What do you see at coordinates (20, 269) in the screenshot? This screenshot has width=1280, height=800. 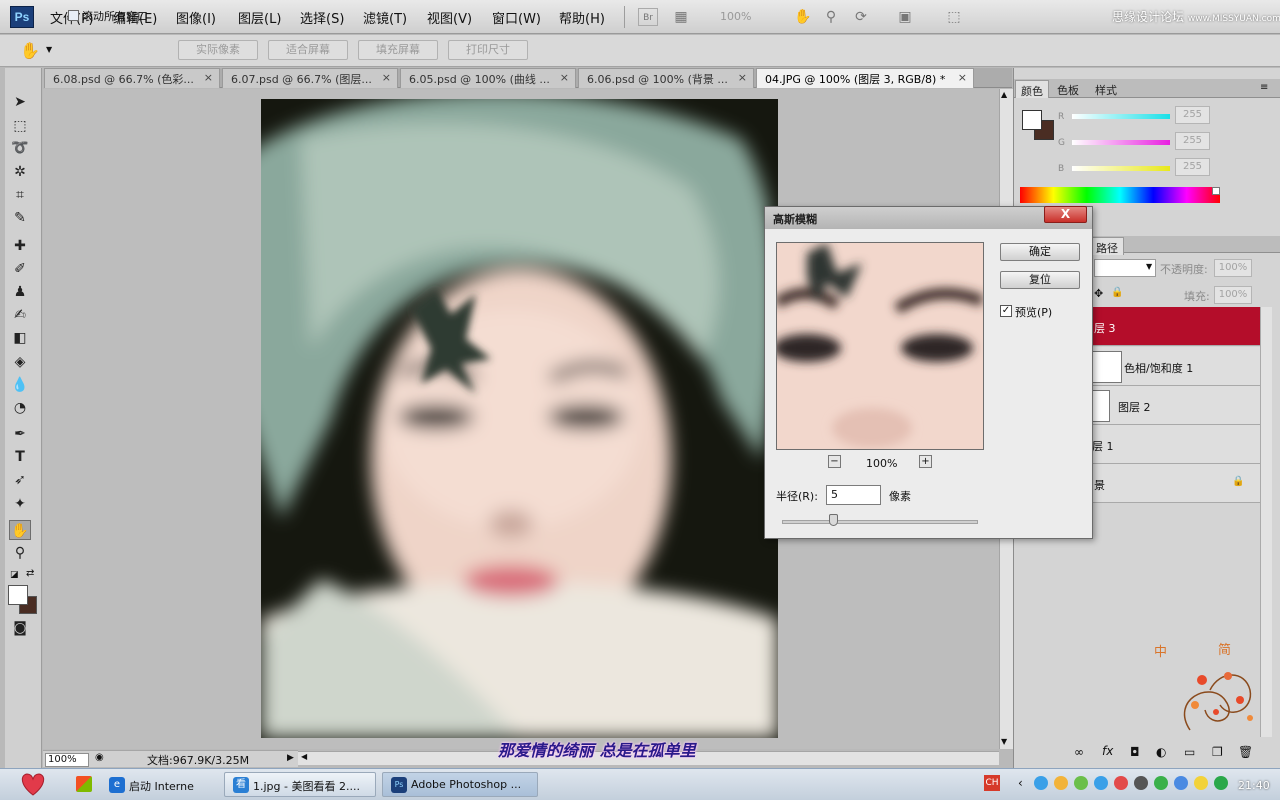 I see `brush-tool-icon: ✐` at bounding box center [20, 269].